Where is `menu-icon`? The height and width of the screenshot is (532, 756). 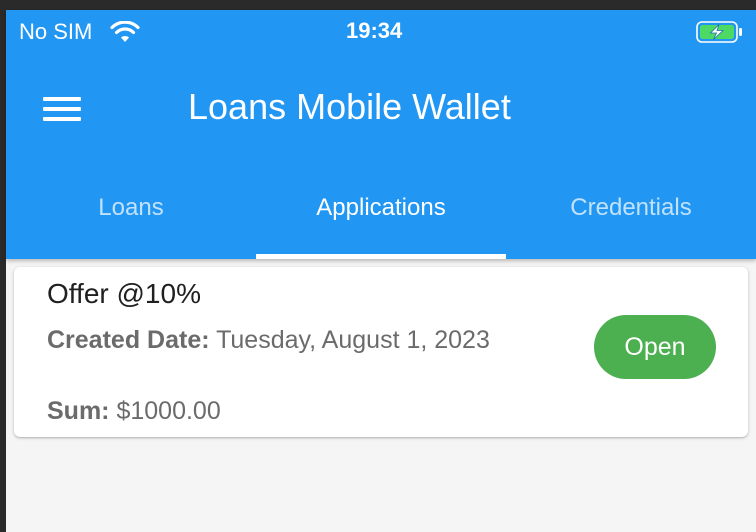
menu-icon is located at coordinates (62, 109).